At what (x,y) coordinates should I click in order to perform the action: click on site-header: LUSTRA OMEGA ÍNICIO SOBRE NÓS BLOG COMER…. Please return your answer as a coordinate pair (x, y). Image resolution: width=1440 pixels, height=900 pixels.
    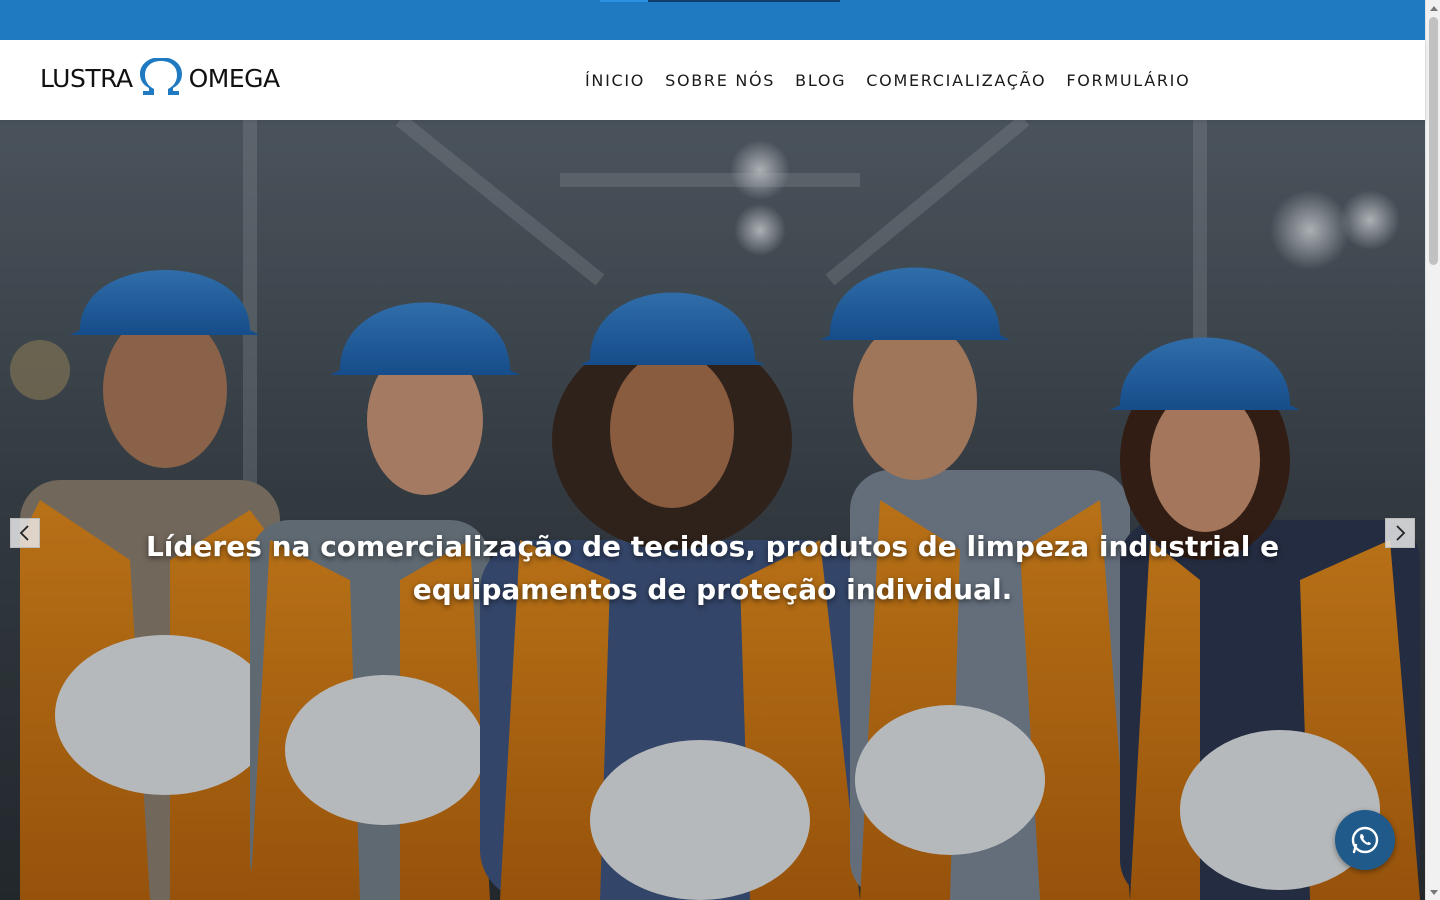
    Looking at the image, I should click on (712, 80).